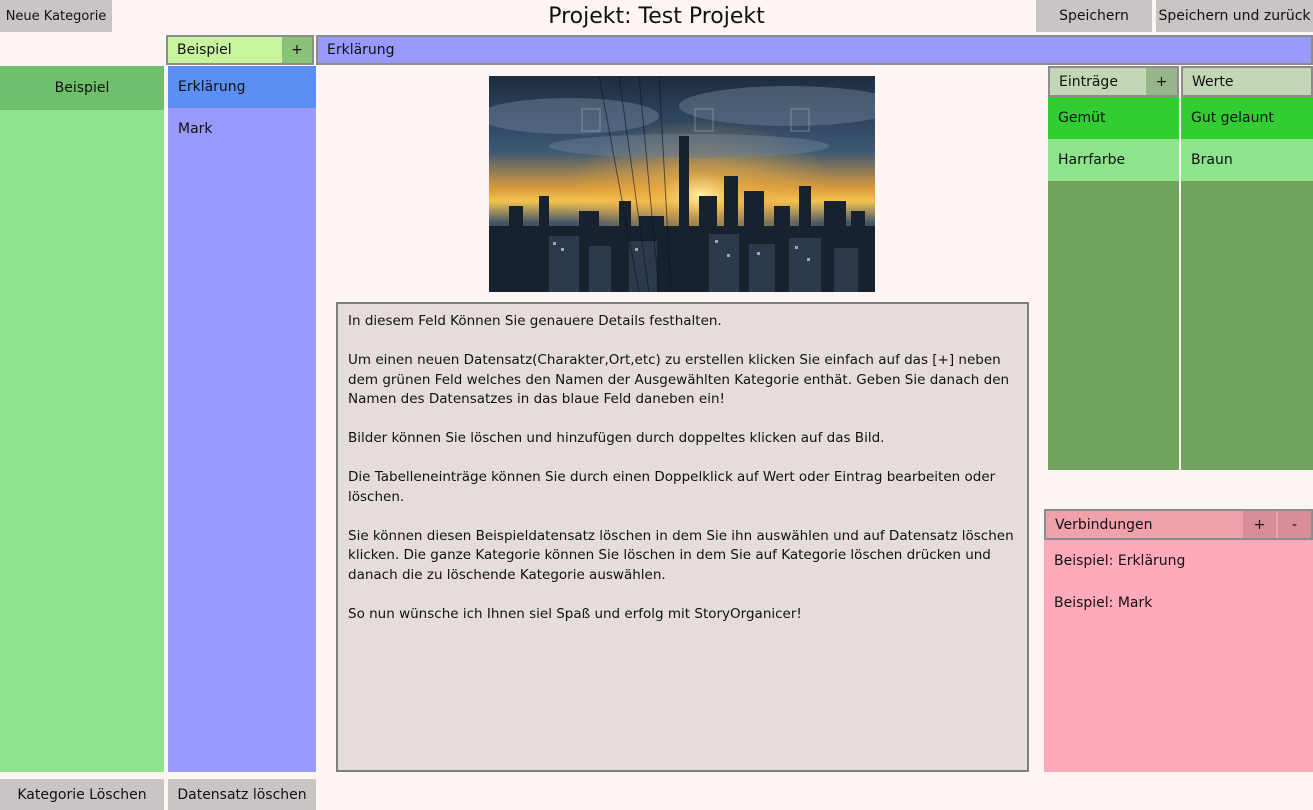 The height and width of the screenshot is (810, 1313). What do you see at coordinates (1247, 283) in the screenshot?
I see `values-column: Gut gelaunt Braun` at bounding box center [1247, 283].